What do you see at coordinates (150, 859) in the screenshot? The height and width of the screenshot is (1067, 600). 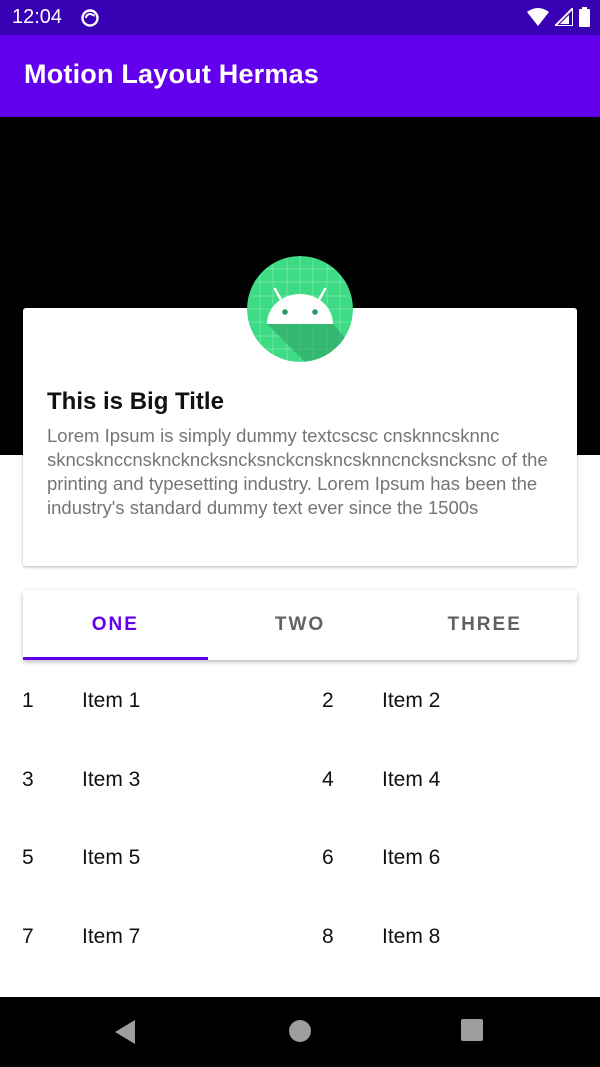 I see `list-item: 5 Item 5` at bounding box center [150, 859].